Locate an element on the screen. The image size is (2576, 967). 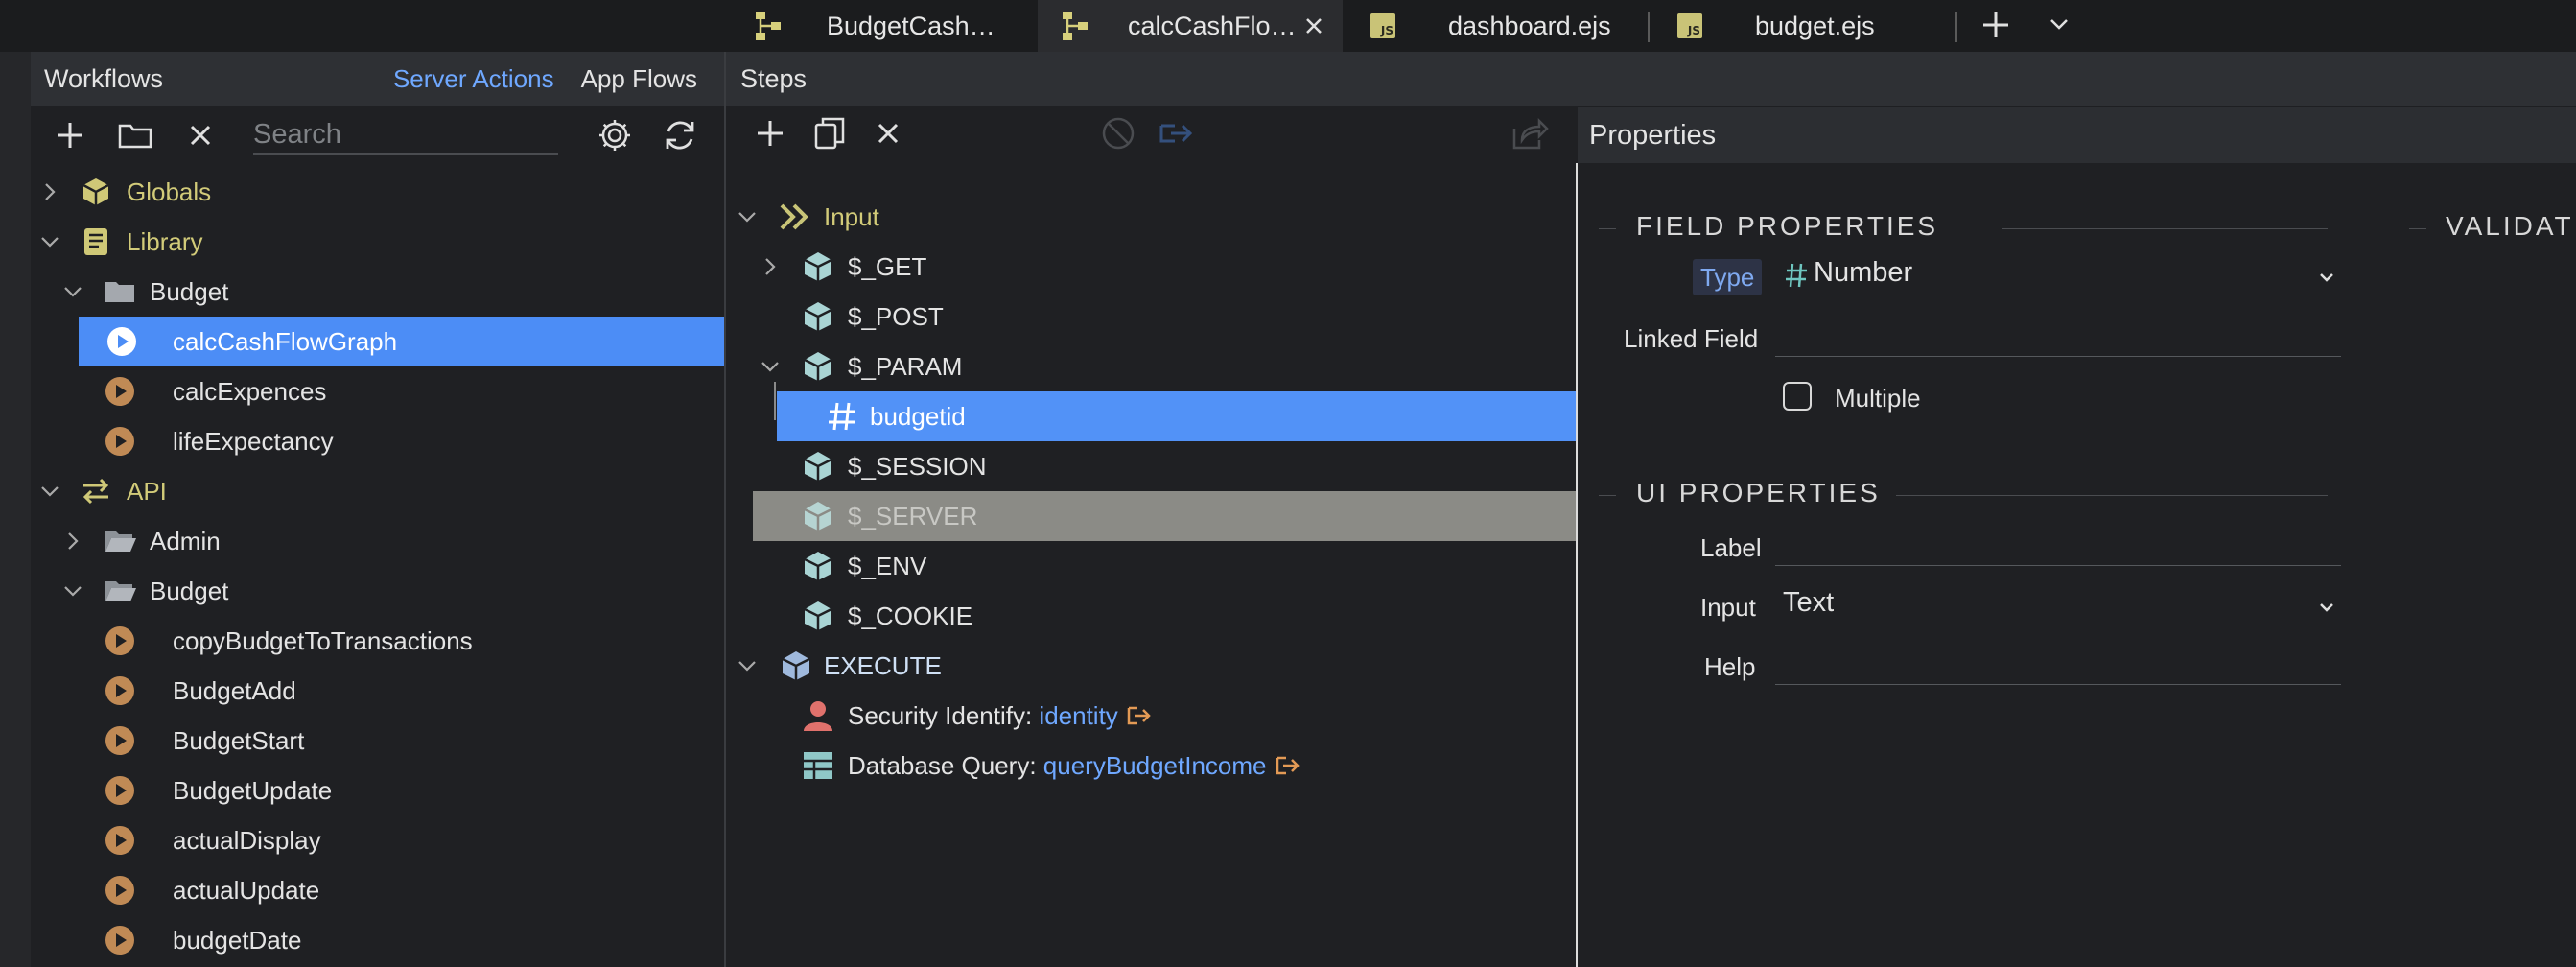
book-icon is located at coordinates (95, 242).